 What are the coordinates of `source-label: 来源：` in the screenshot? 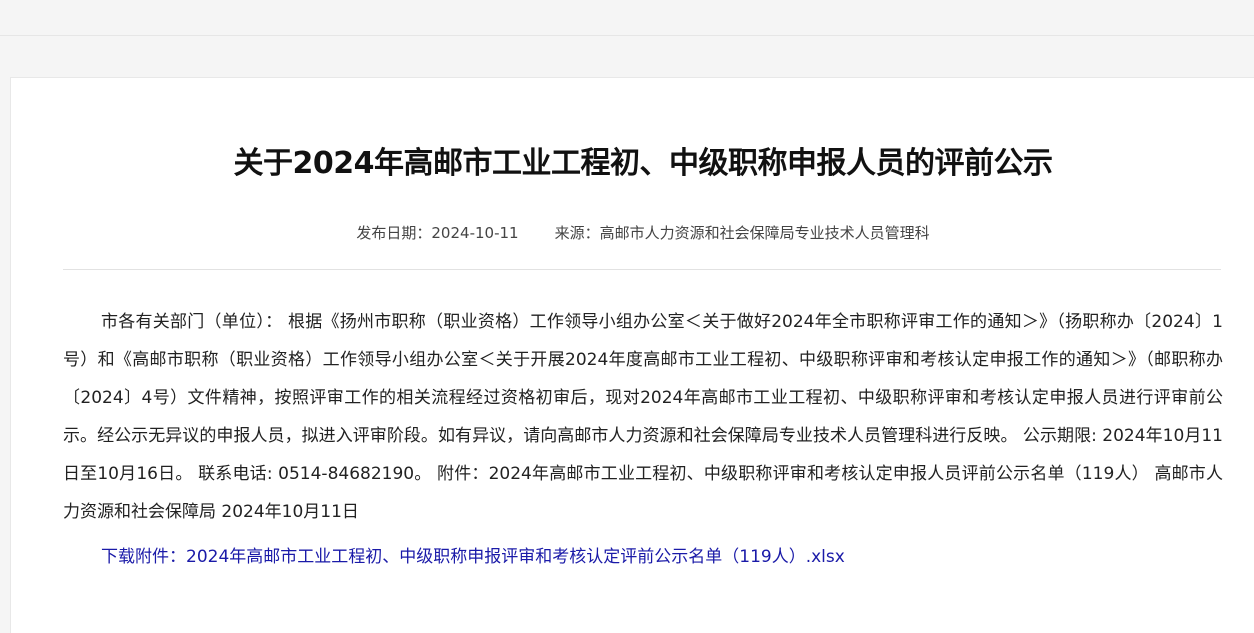 It's located at (577, 233).